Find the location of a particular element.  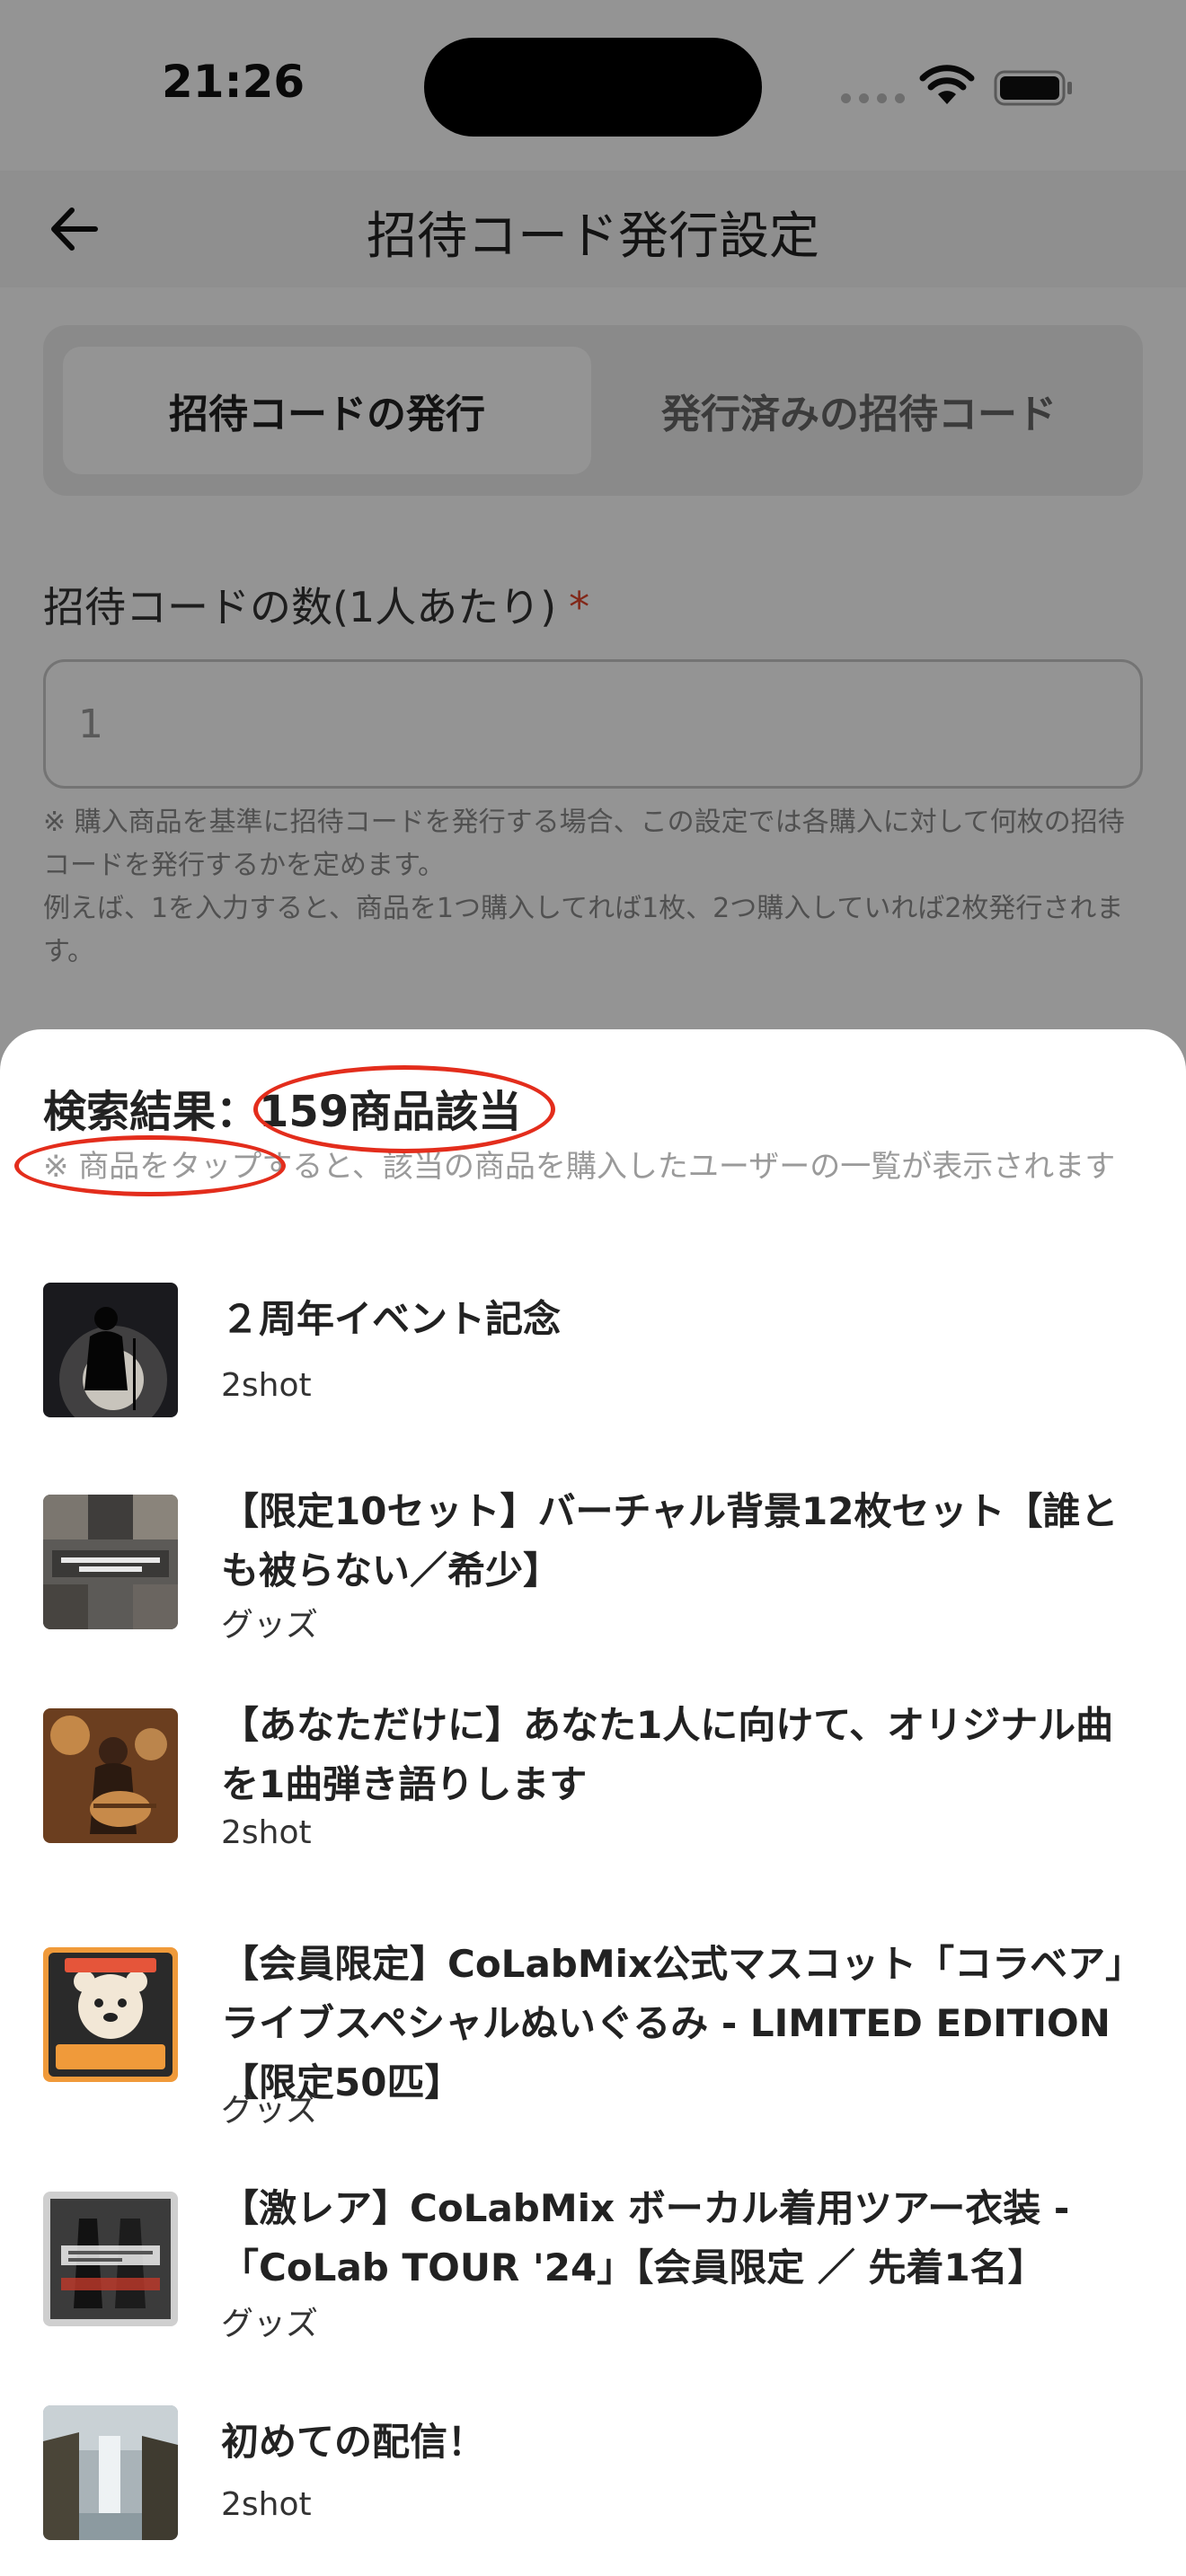

item-title: 【あなただけに】あなた1人に向けて、オリジナル曲を1曲弾き語りします is located at coordinates (667, 1754).